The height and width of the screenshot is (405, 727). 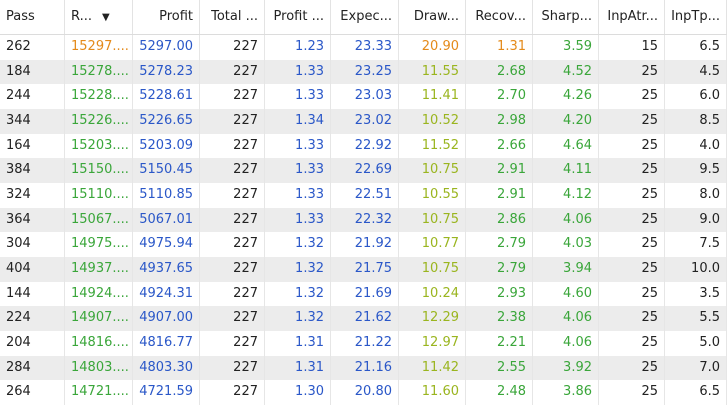 I want to click on pass-cell: 244, so click(x=32, y=96).